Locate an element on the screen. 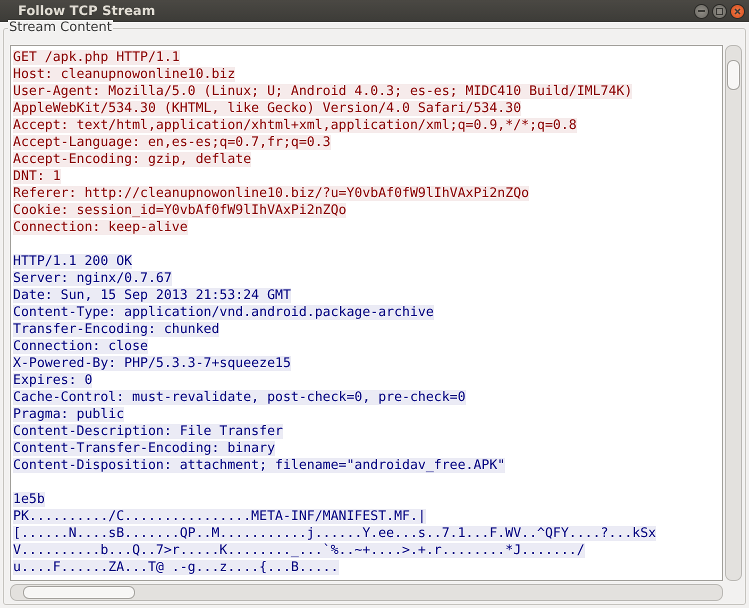  window-title: Follow TCP Stream is located at coordinates (87, 11).